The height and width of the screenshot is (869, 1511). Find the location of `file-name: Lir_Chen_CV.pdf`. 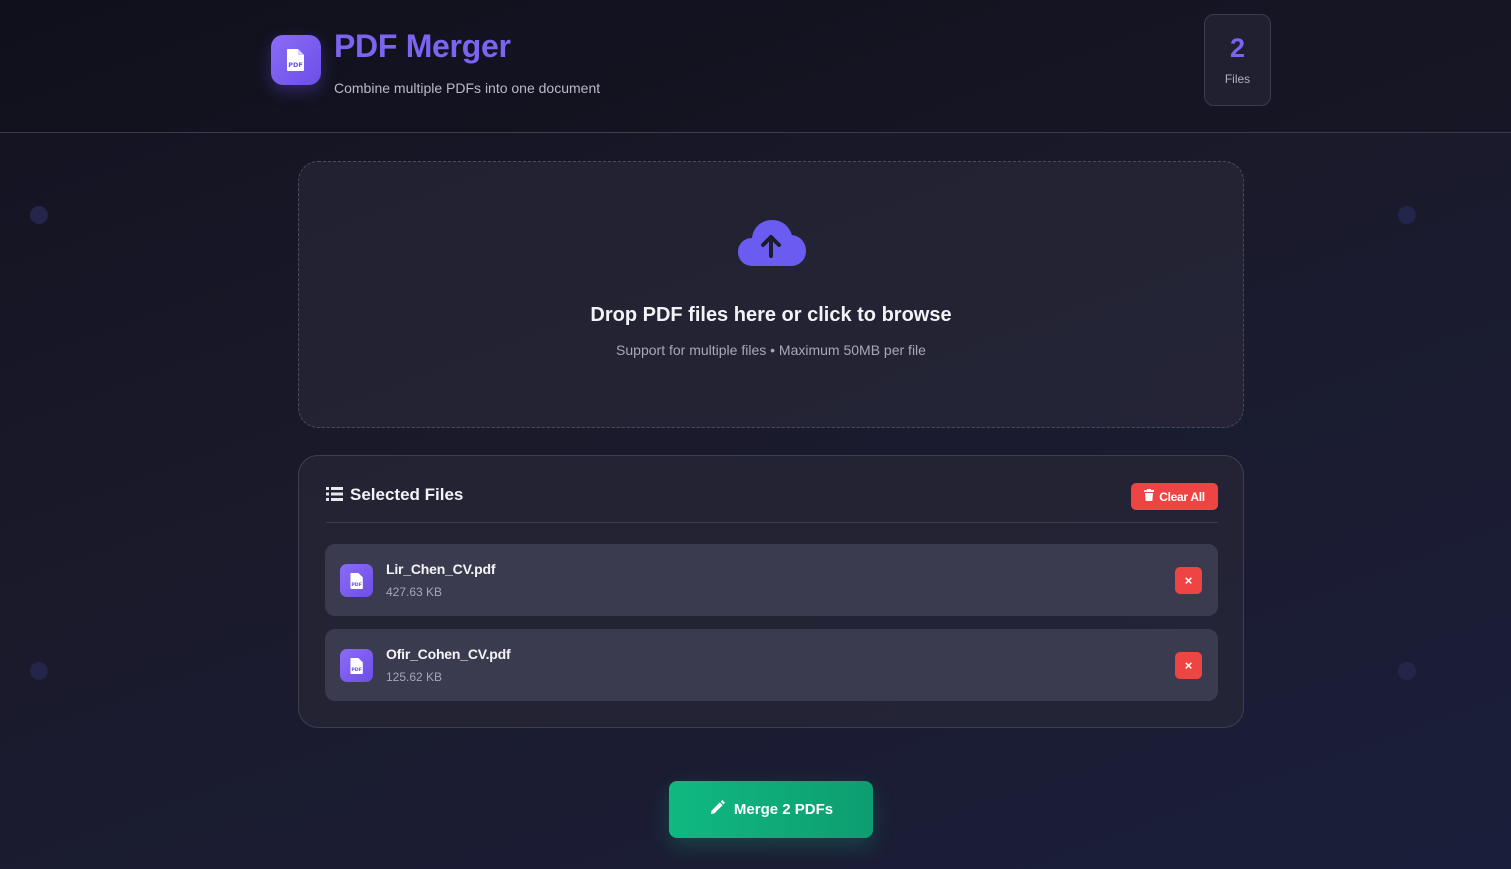

file-name: Lir_Chen_CV.pdf is located at coordinates (441, 569).